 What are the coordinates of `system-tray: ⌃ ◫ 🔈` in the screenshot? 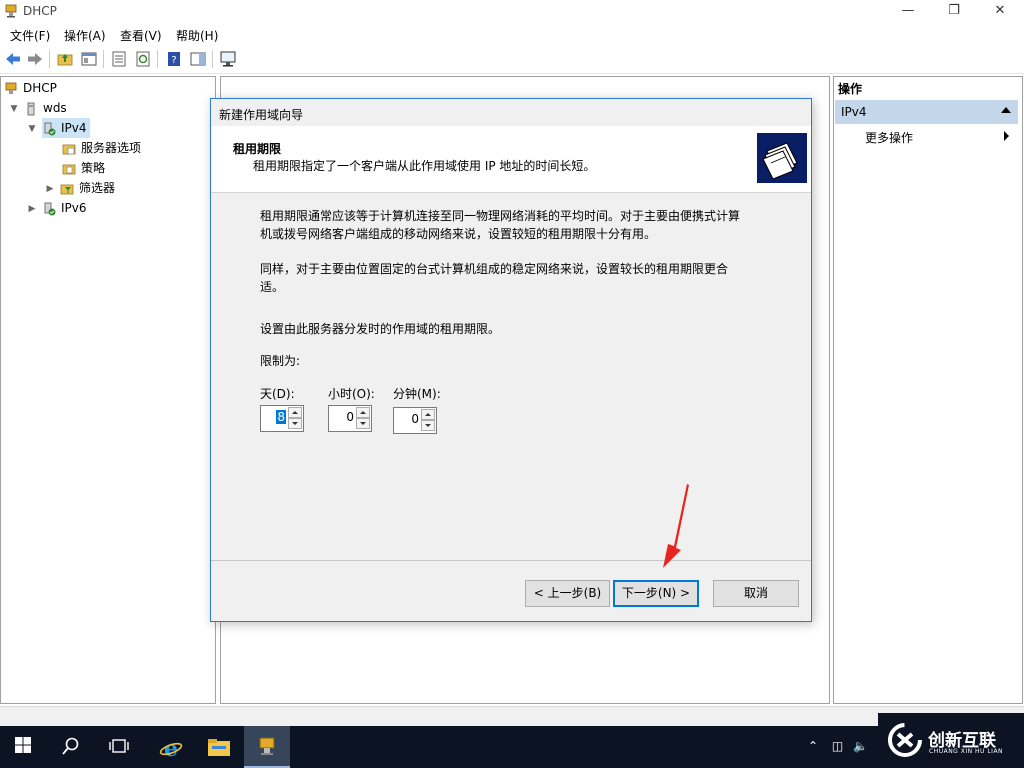 It's located at (838, 746).